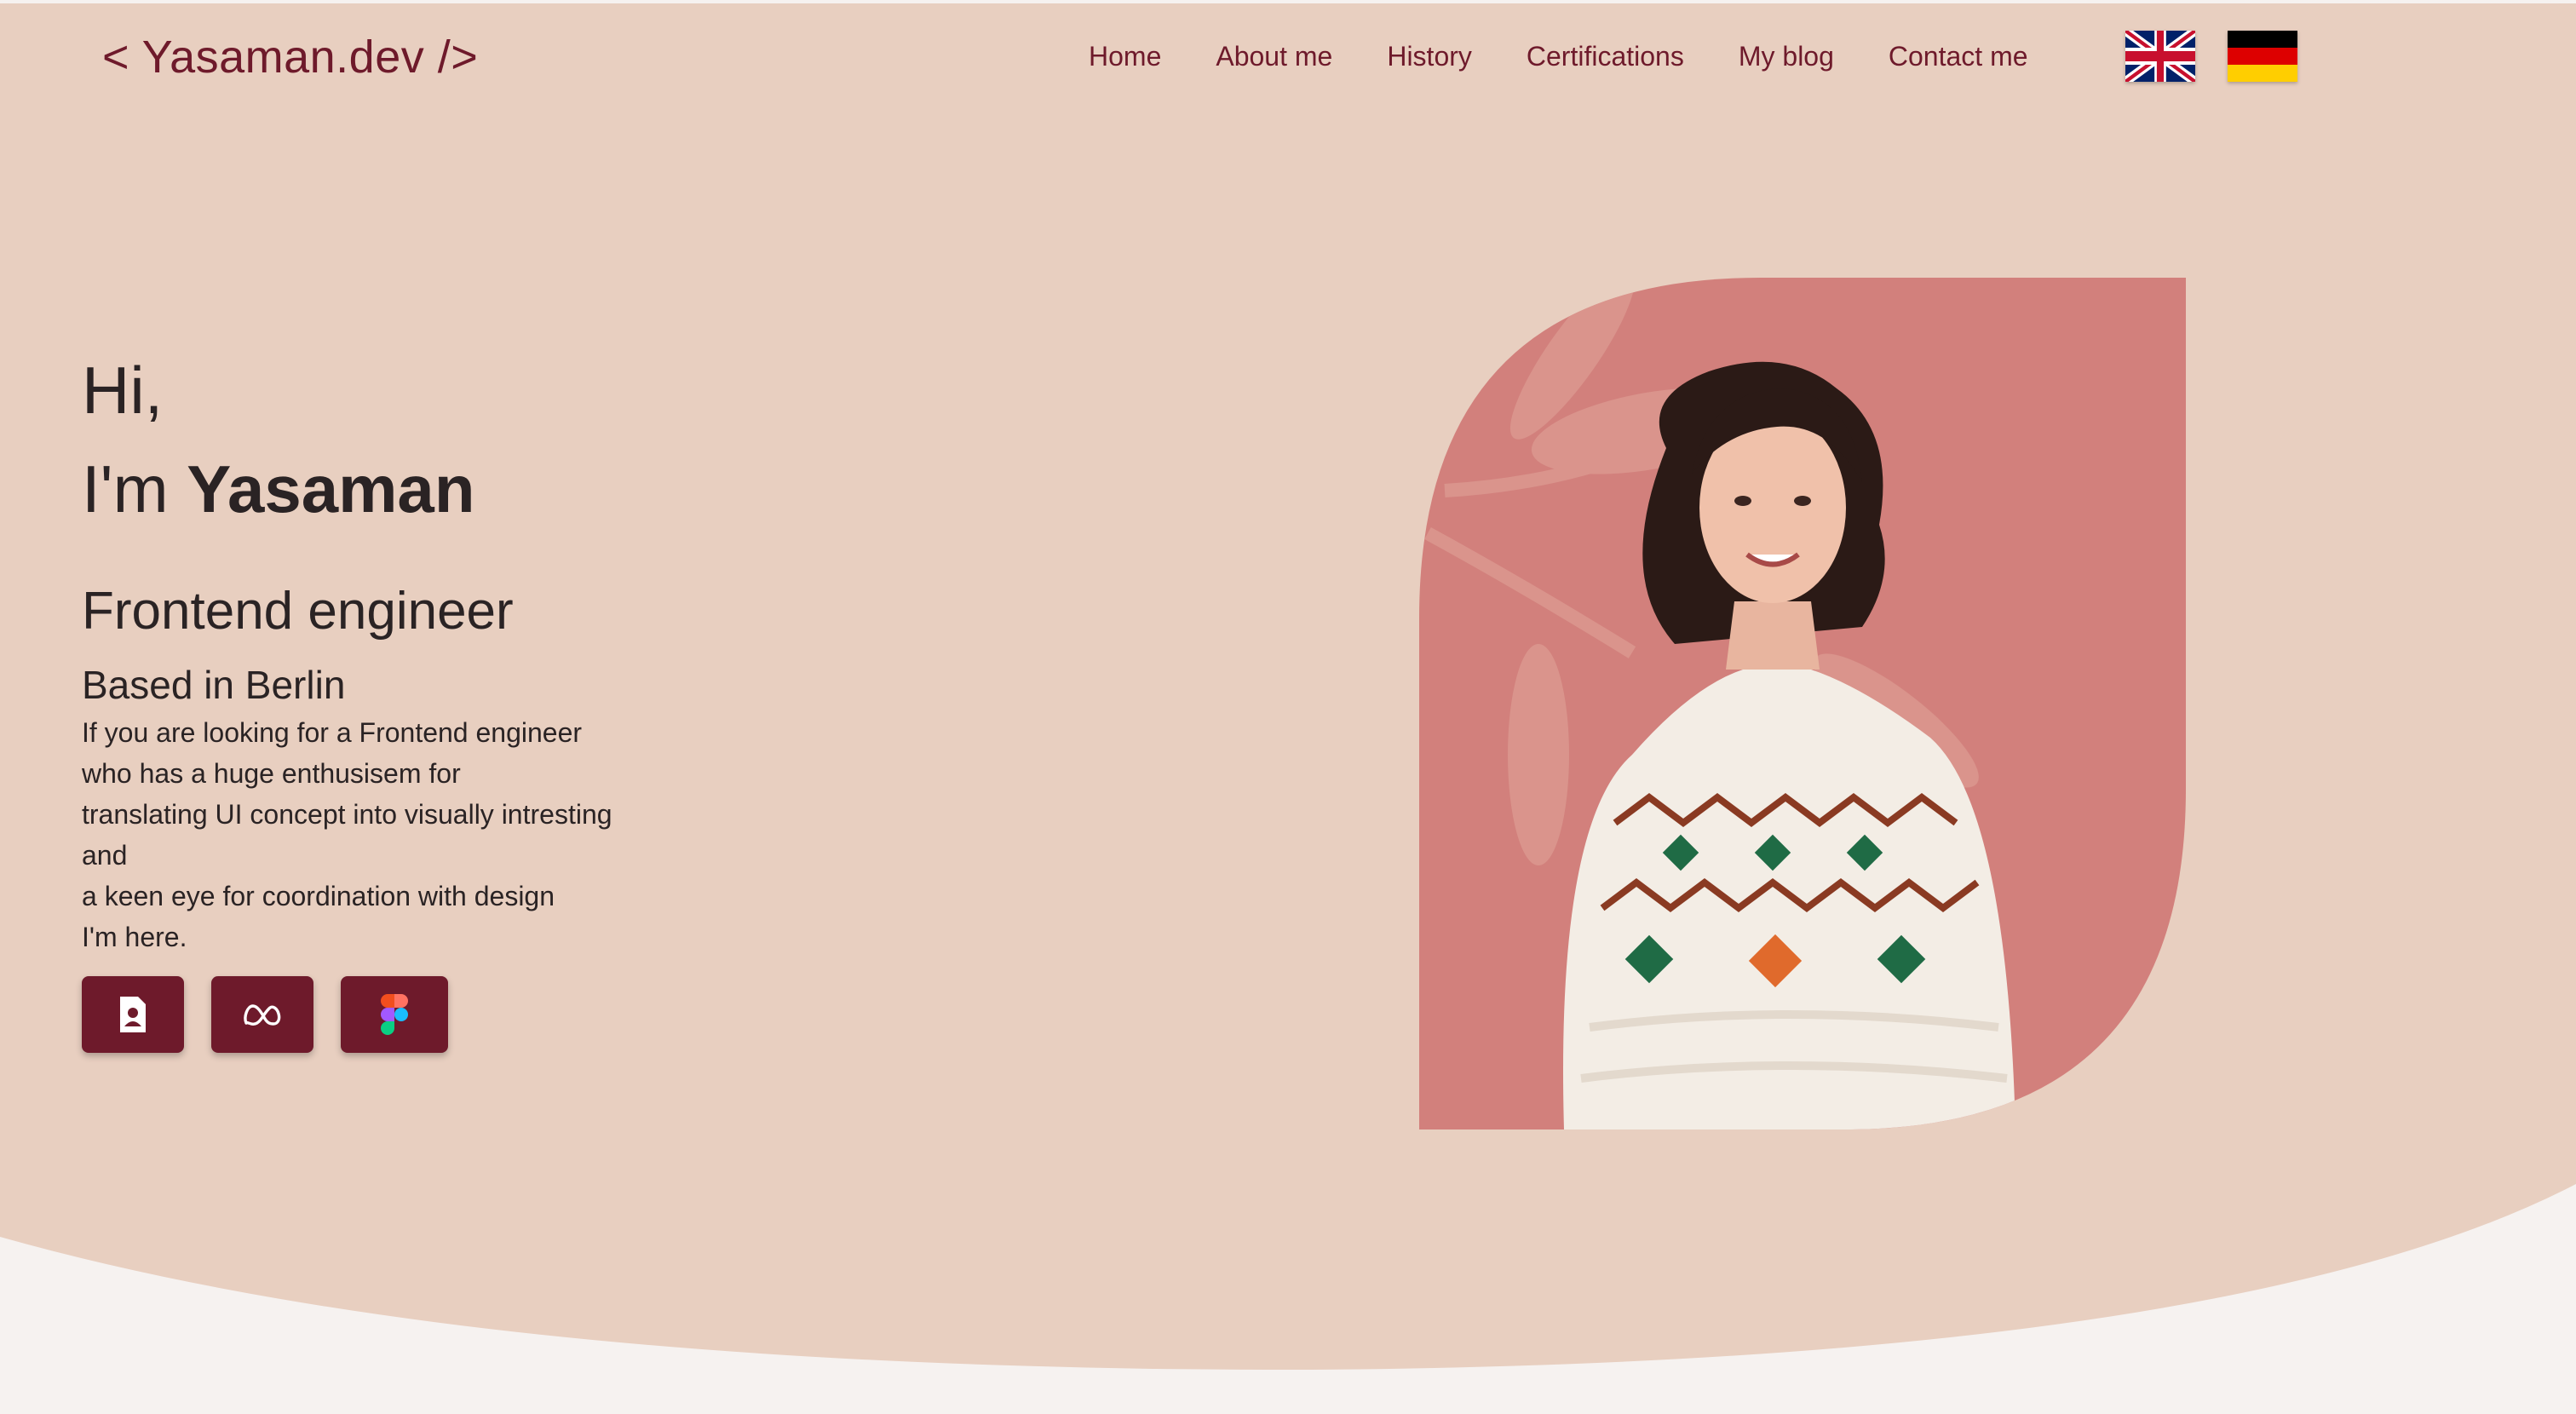 The image size is (2576, 1414). I want to click on nav-about-me: About me, so click(1274, 56).